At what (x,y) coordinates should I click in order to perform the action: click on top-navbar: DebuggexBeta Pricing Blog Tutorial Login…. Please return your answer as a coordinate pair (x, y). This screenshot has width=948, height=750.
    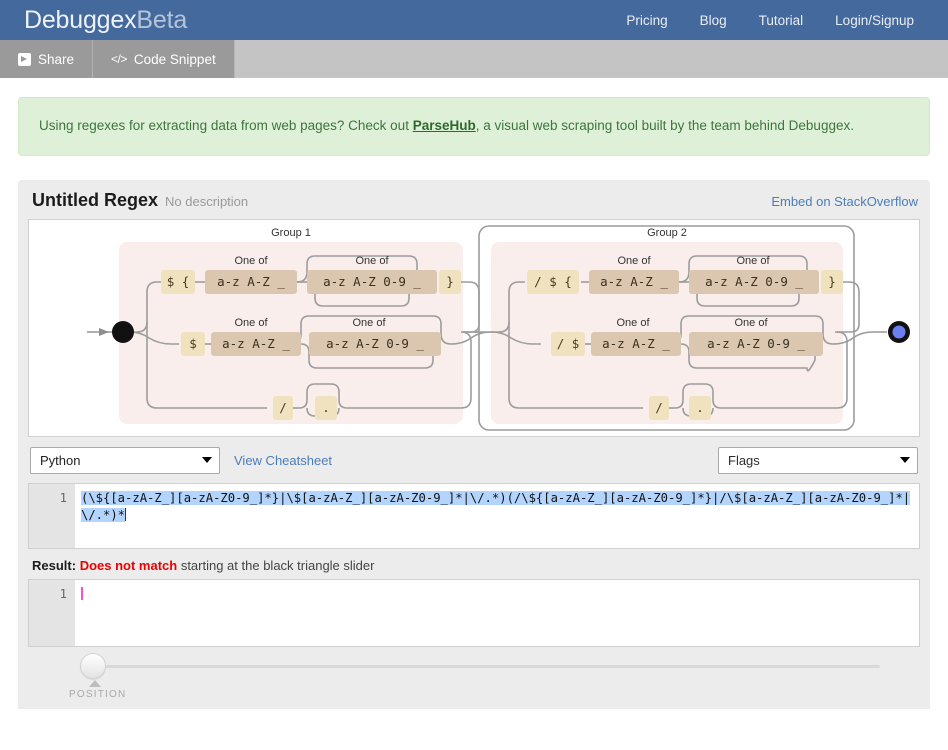
    Looking at the image, I should click on (474, 20).